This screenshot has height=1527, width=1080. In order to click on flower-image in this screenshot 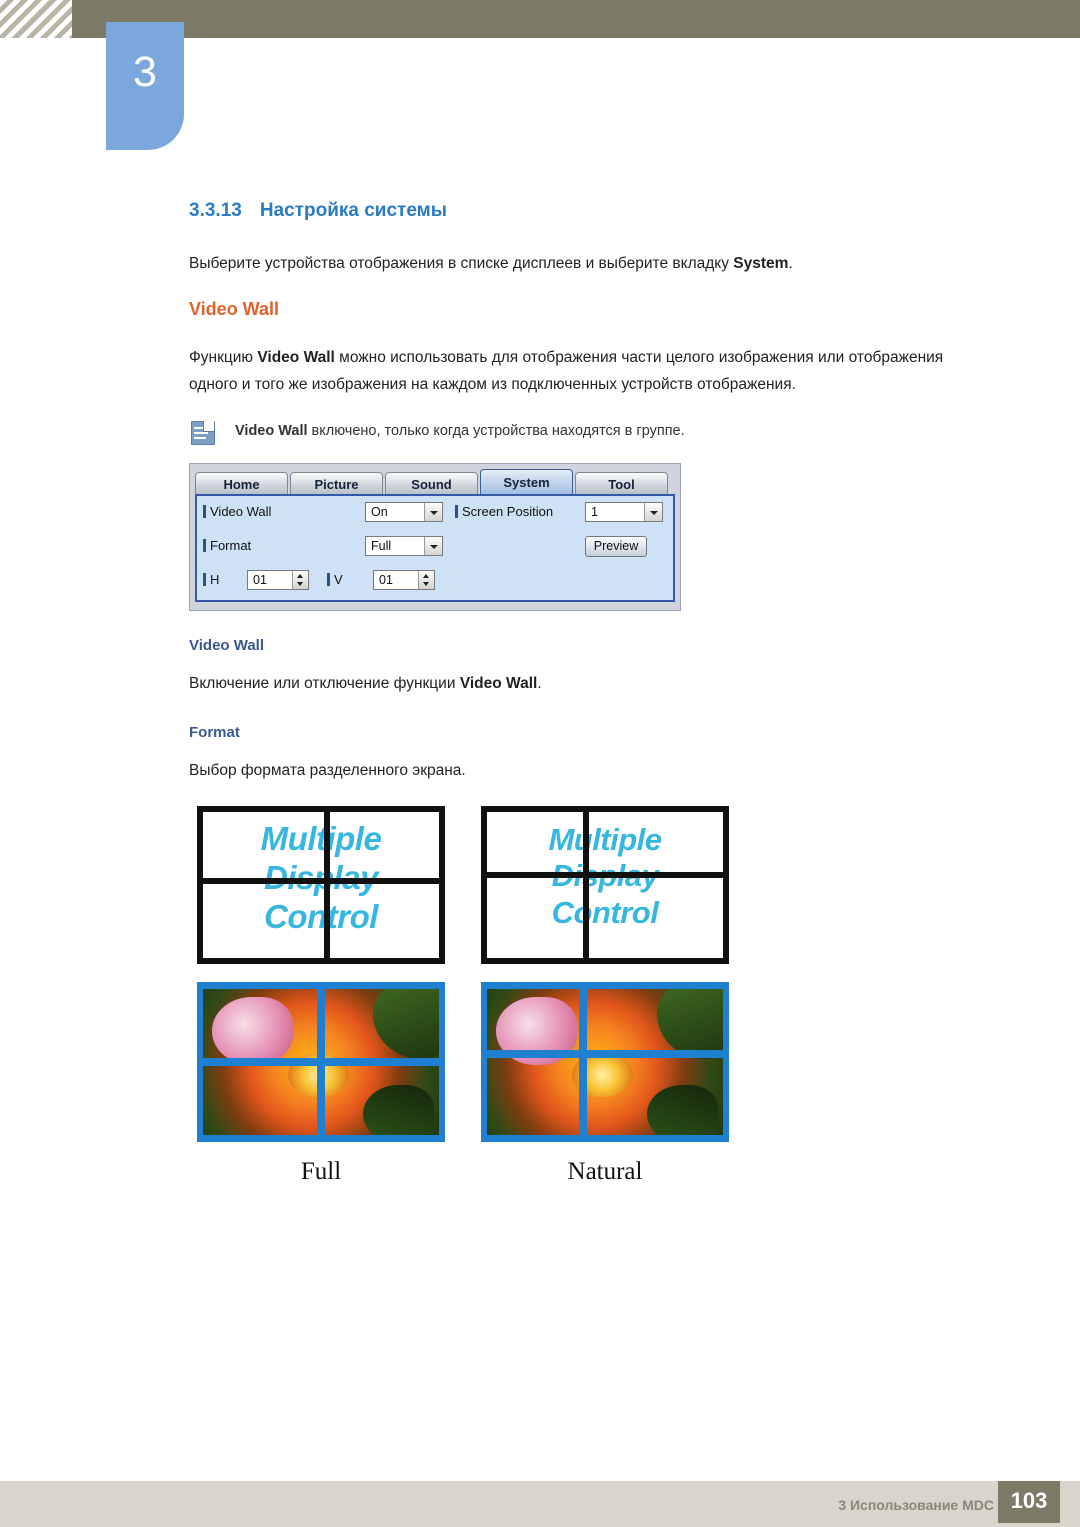, I will do `click(605, 1061)`.